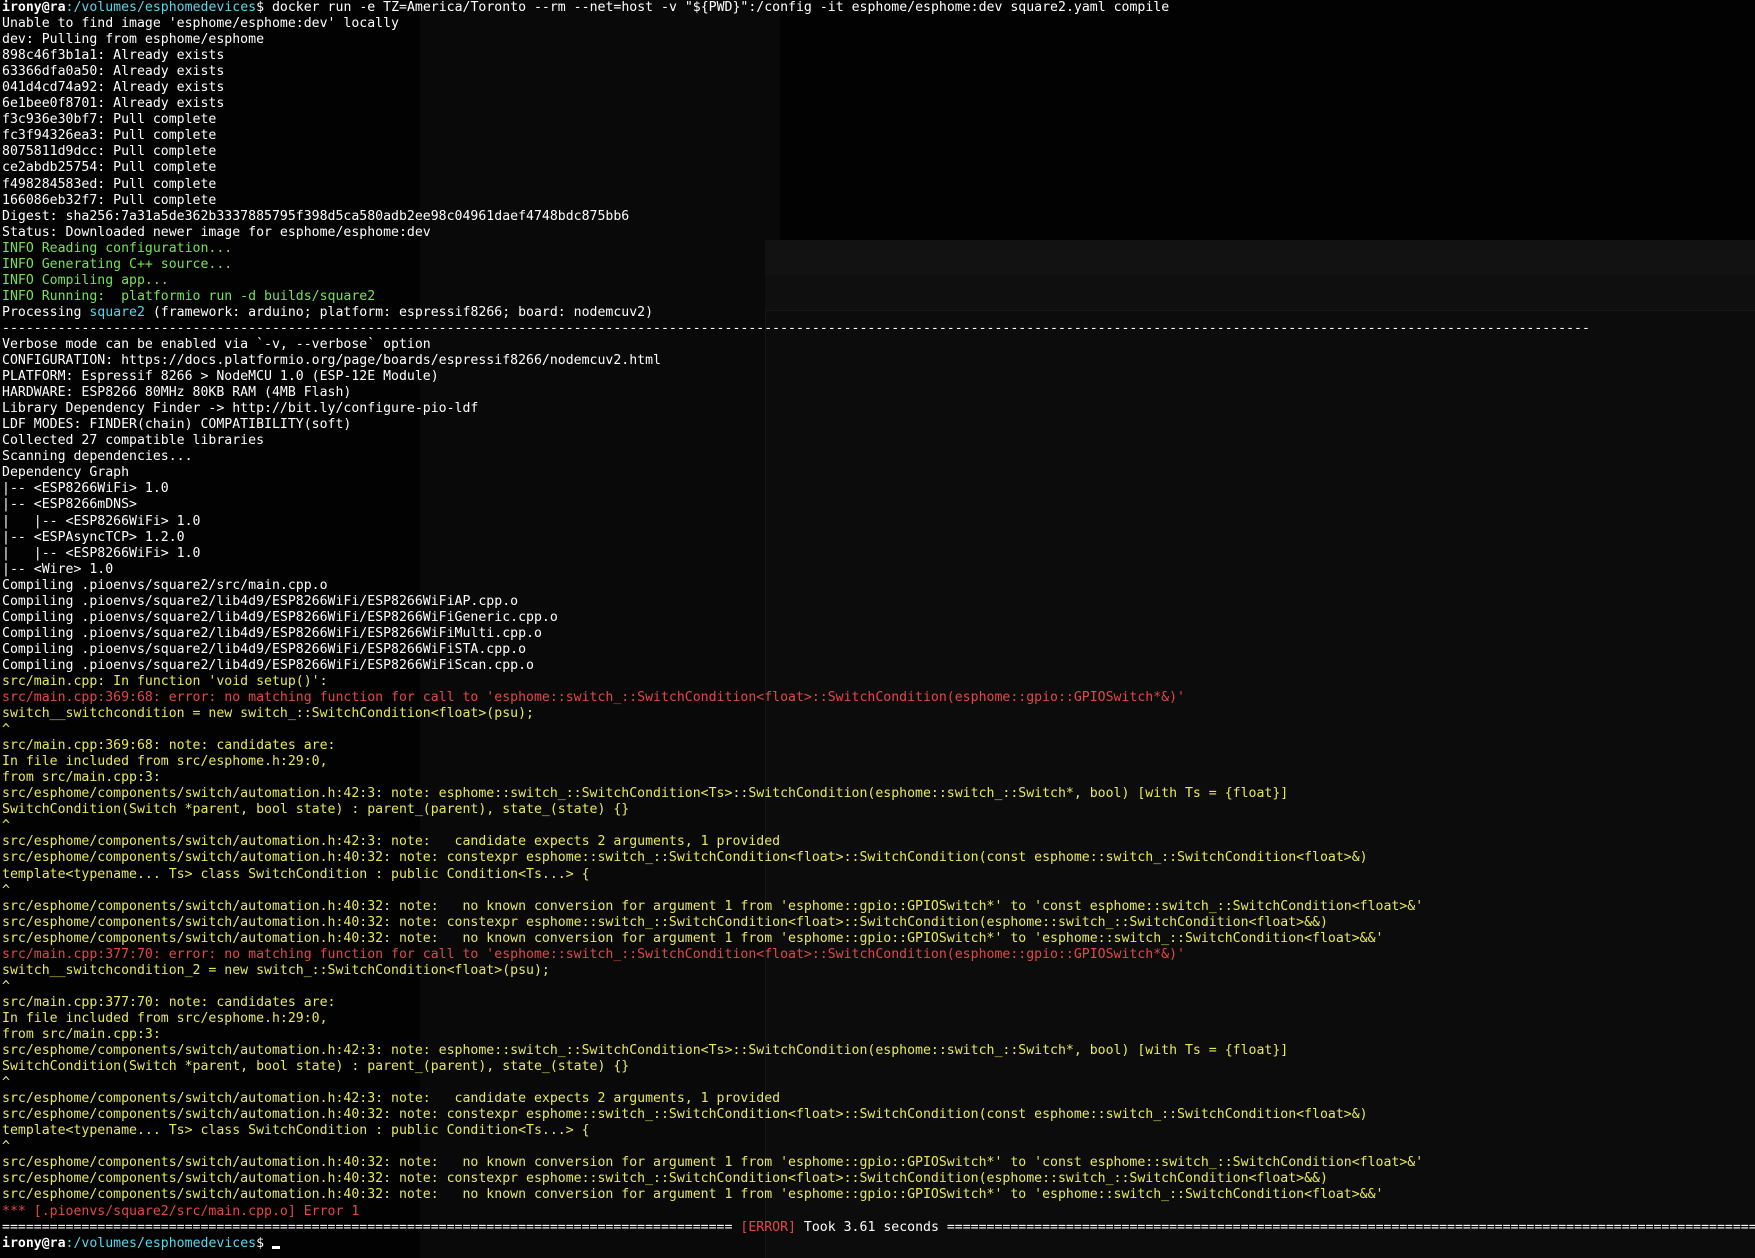  Describe the element at coordinates (58, 569) in the screenshot. I see `output-line: |-- <Wire> 1.0` at that location.